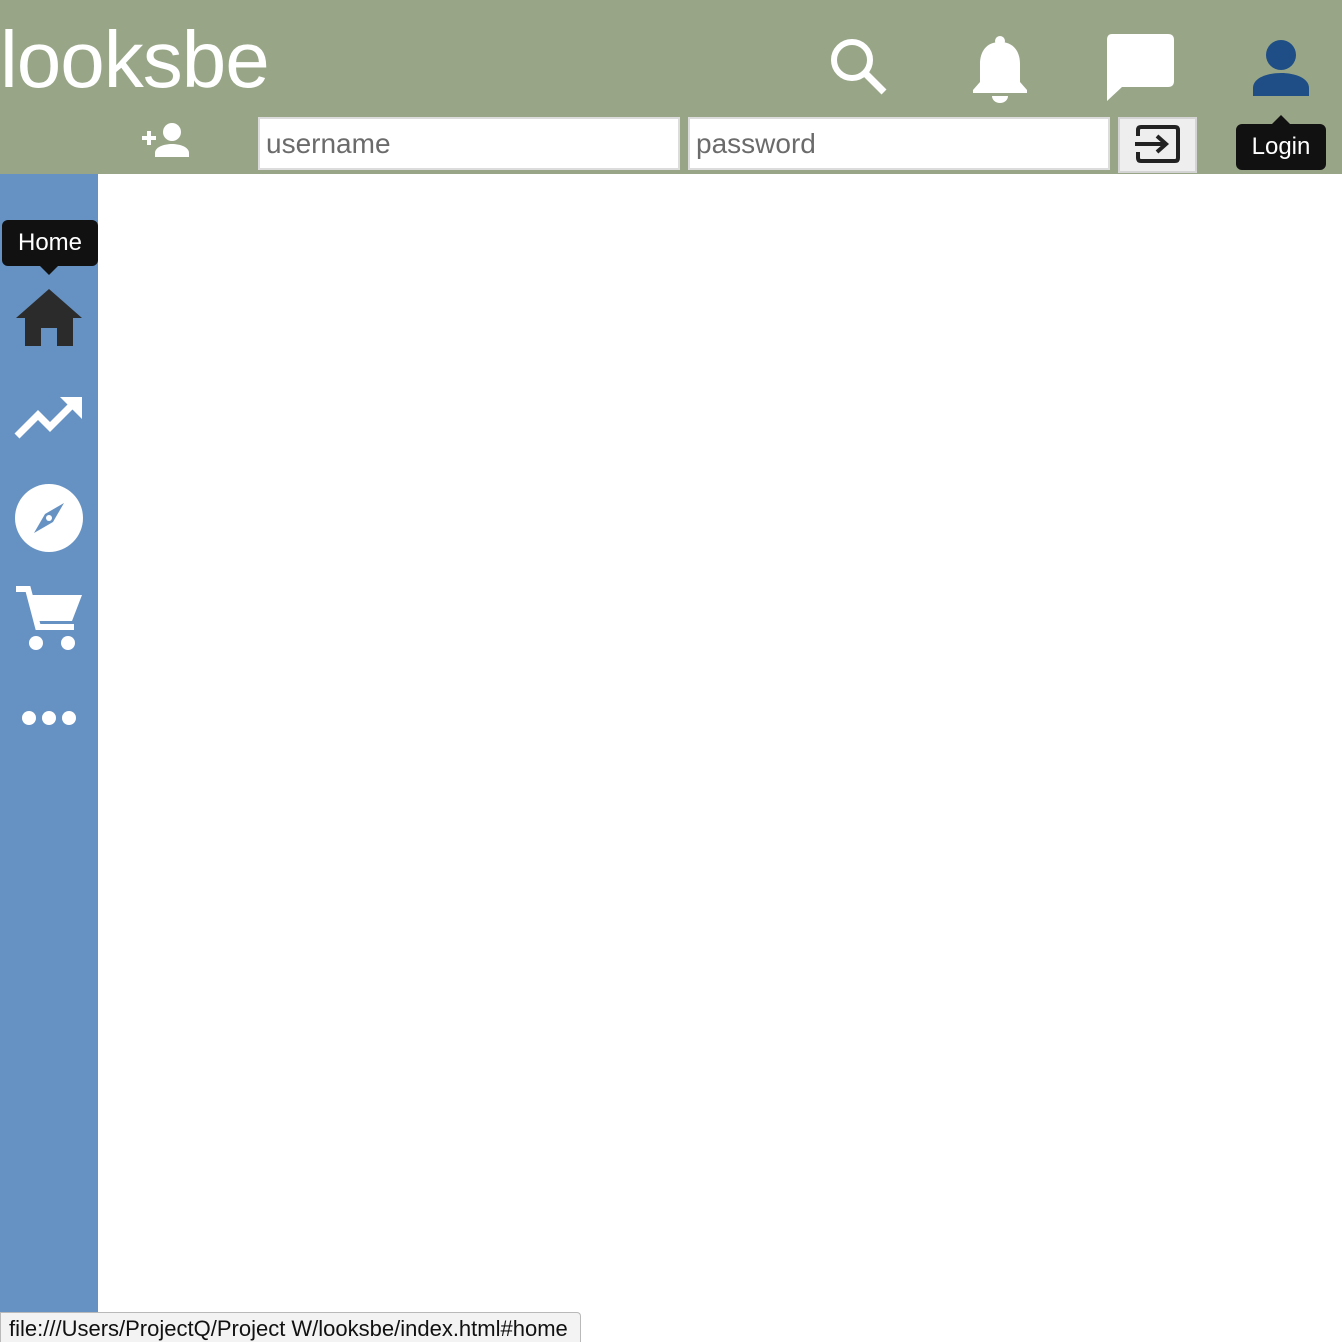 This screenshot has width=1342, height=1342. Describe the element at coordinates (1000, 69) in the screenshot. I see `bell-icon` at that location.